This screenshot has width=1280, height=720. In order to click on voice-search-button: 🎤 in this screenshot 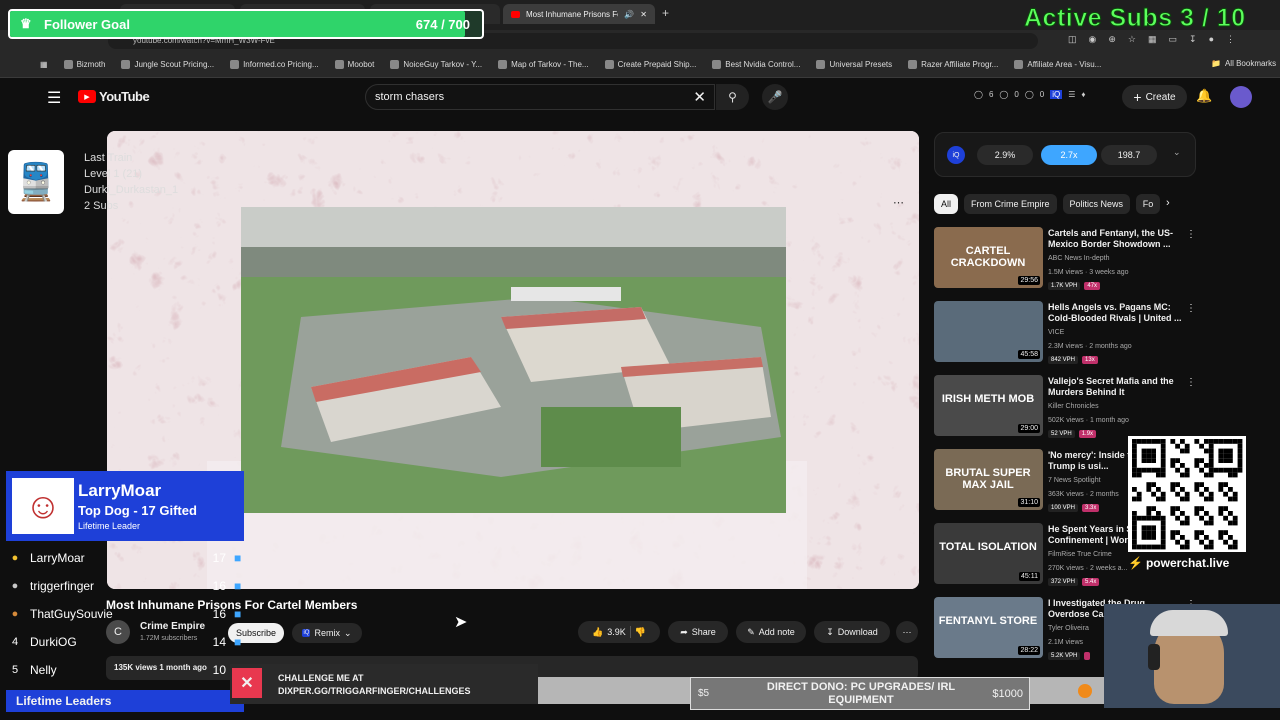, I will do `click(775, 97)`.